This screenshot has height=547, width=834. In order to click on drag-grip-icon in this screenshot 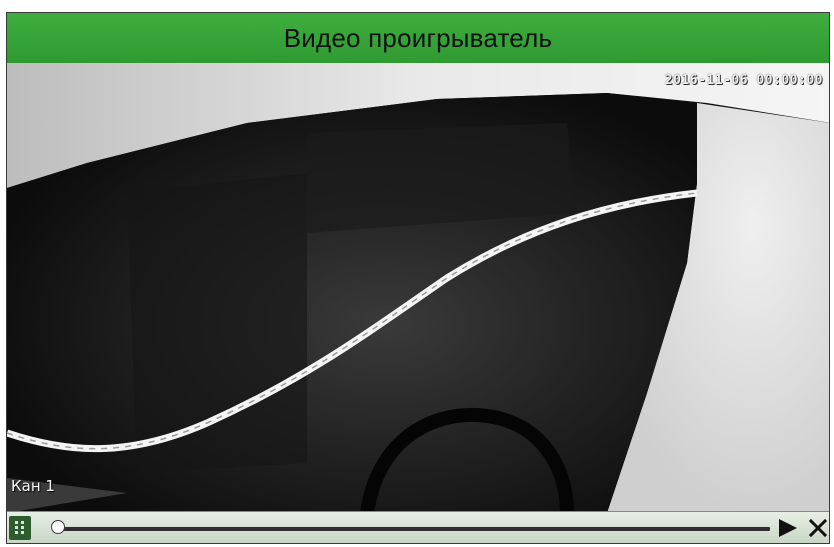, I will do `click(20, 528)`.